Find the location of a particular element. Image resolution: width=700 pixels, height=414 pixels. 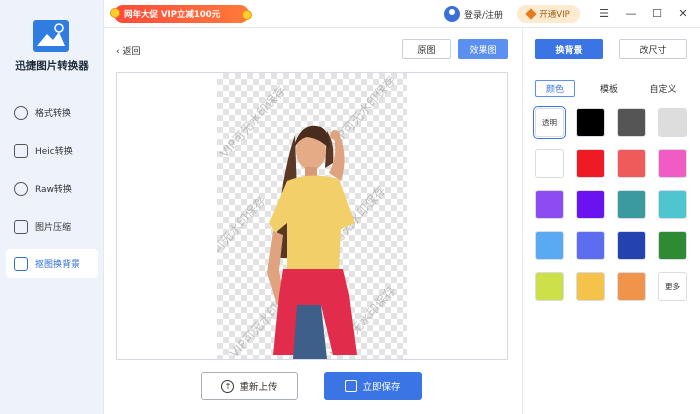

minimize-icon: — is located at coordinates (631, 13).